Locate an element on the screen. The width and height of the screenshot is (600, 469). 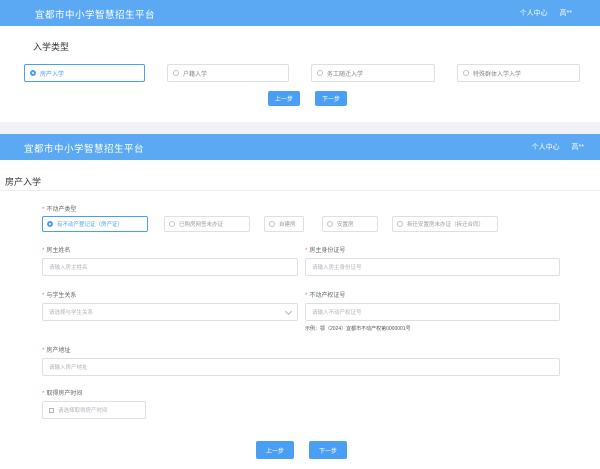
option-household: 户籍入学 is located at coordinates (228, 73).